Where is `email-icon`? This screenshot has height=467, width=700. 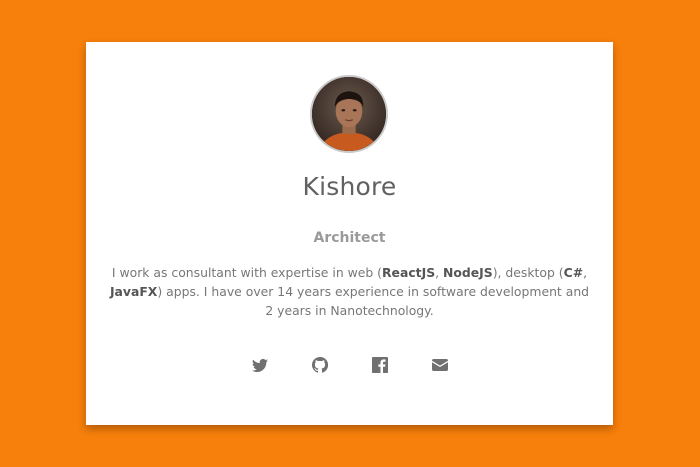
email-icon is located at coordinates (439, 365).